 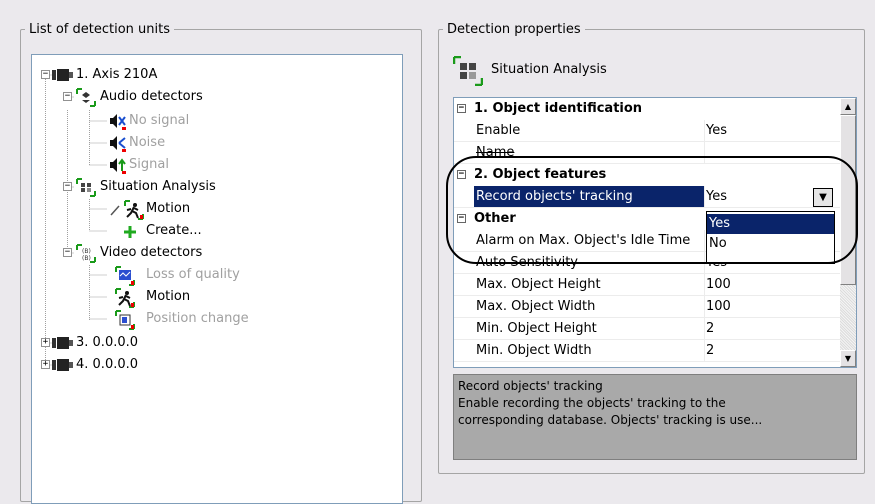 I want to click on tree-label-video-motion: Motion, so click(x=168, y=296).